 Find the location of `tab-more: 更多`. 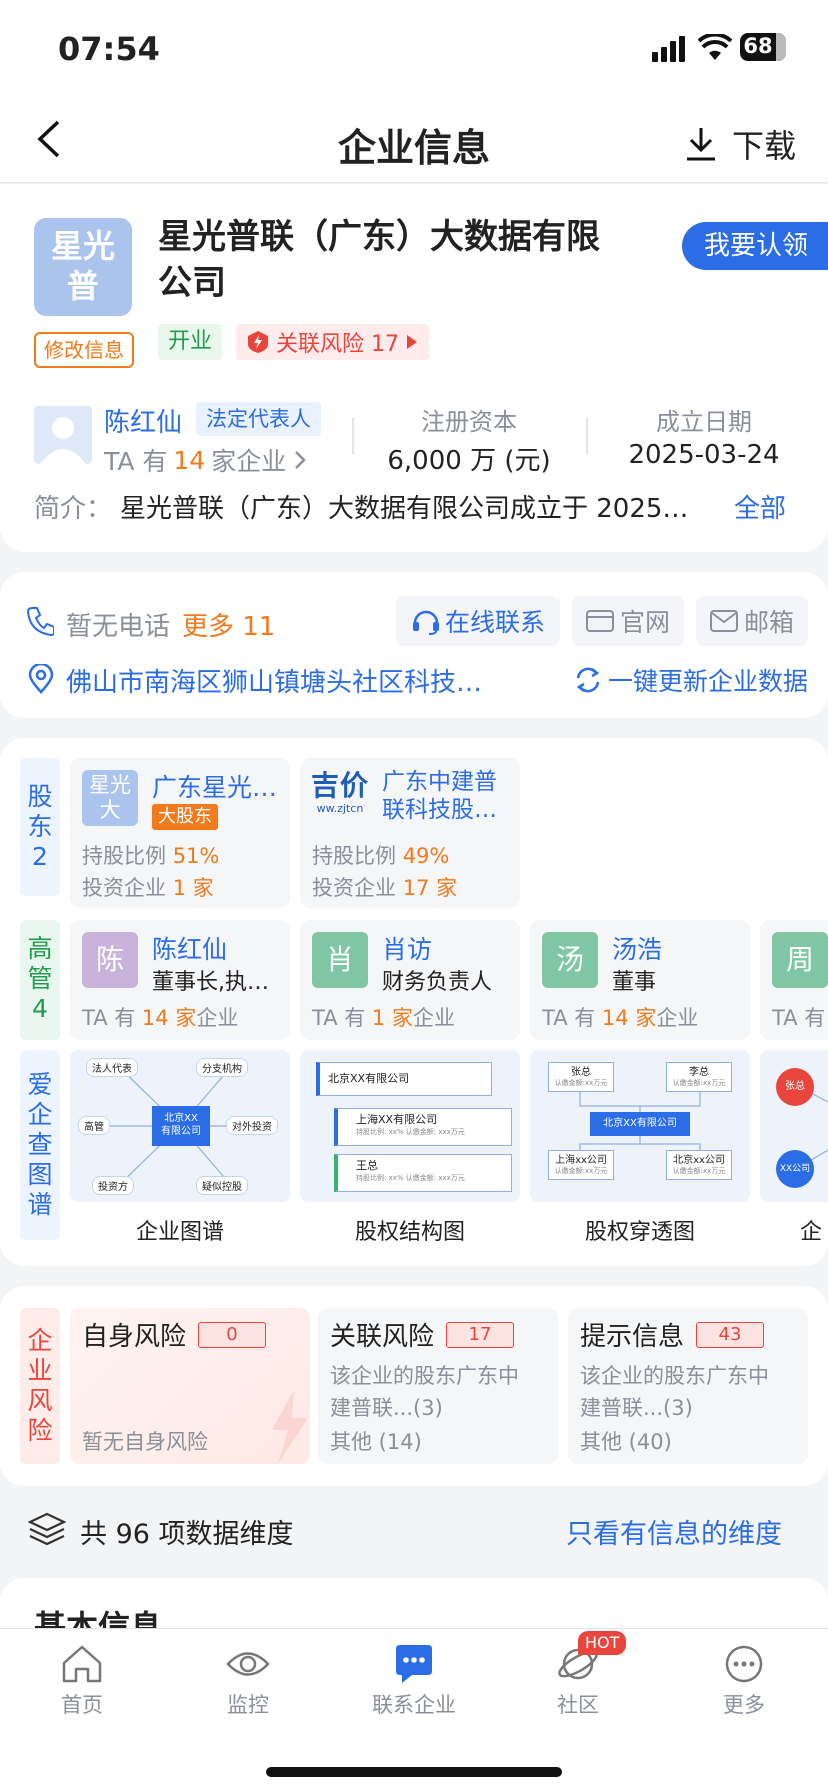

tab-more: 更多 is located at coordinates (744, 1681).